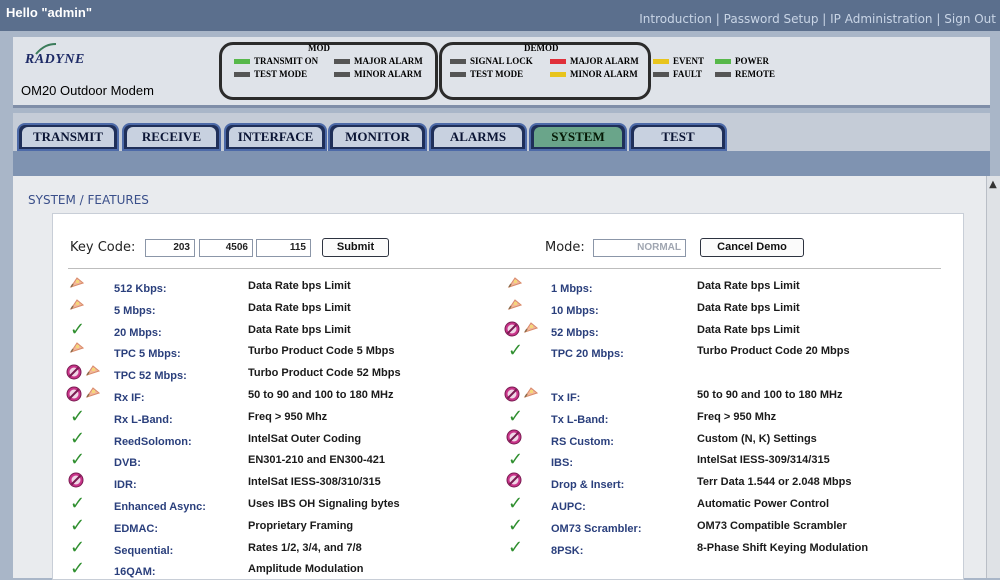 This screenshot has height=580, width=1000. Describe the element at coordinates (639, 248) in the screenshot. I see `mode-field: NORMAL` at that location.